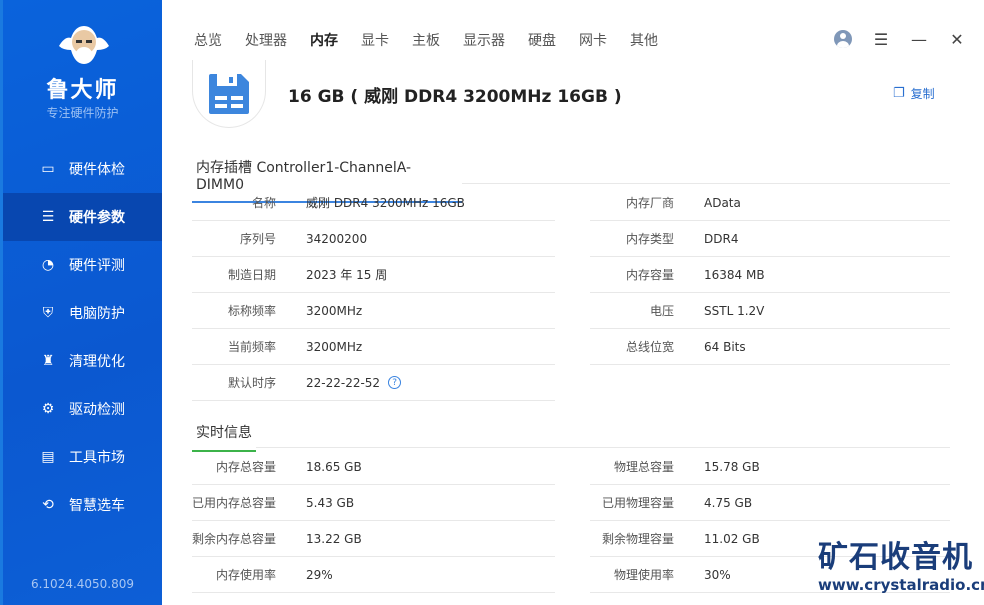 The height and width of the screenshot is (605, 984). I want to click on slogan: 专注硬件防护, so click(82, 113).